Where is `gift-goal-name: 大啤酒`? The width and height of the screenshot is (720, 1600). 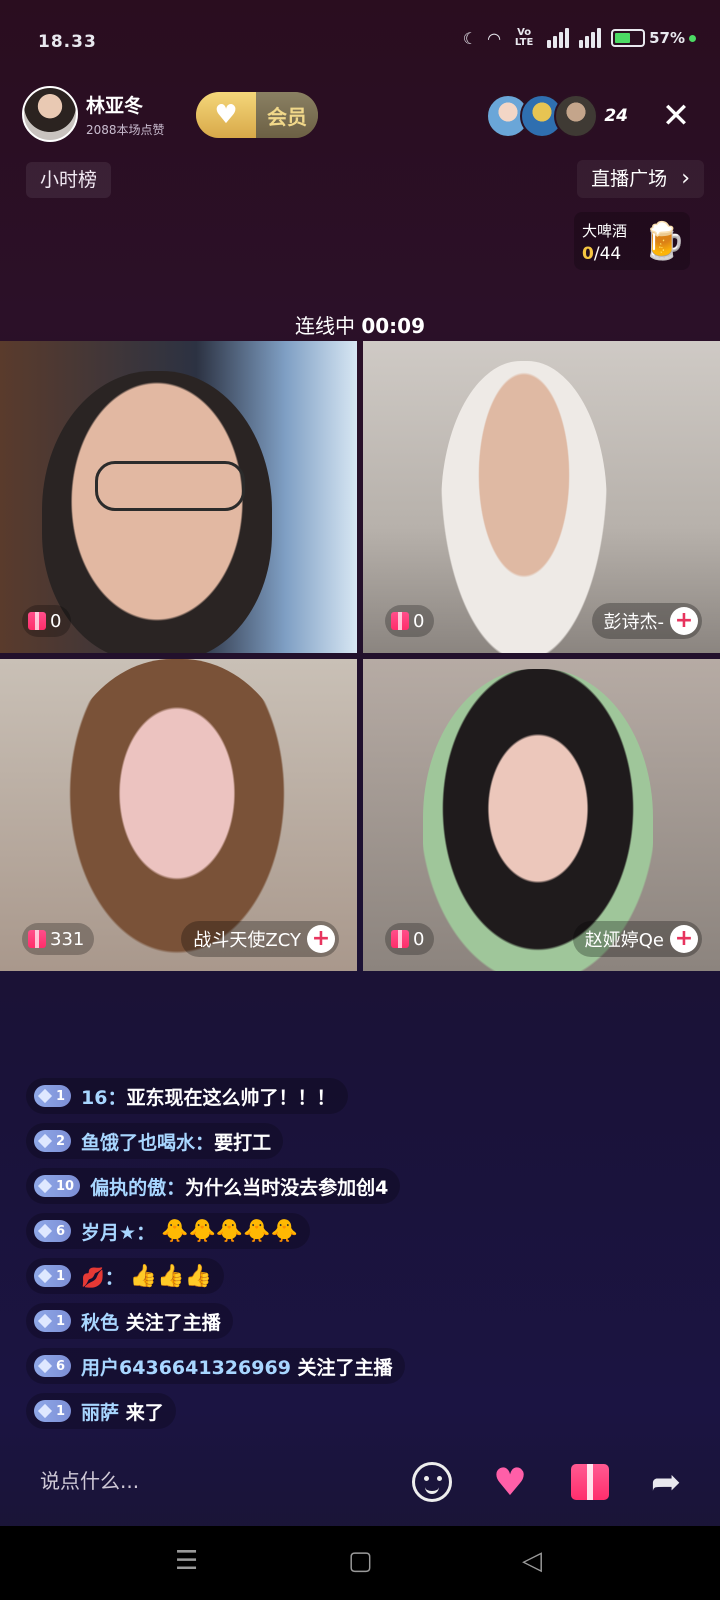 gift-goal-name: 大啤酒 is located at coordinates (605, 231).